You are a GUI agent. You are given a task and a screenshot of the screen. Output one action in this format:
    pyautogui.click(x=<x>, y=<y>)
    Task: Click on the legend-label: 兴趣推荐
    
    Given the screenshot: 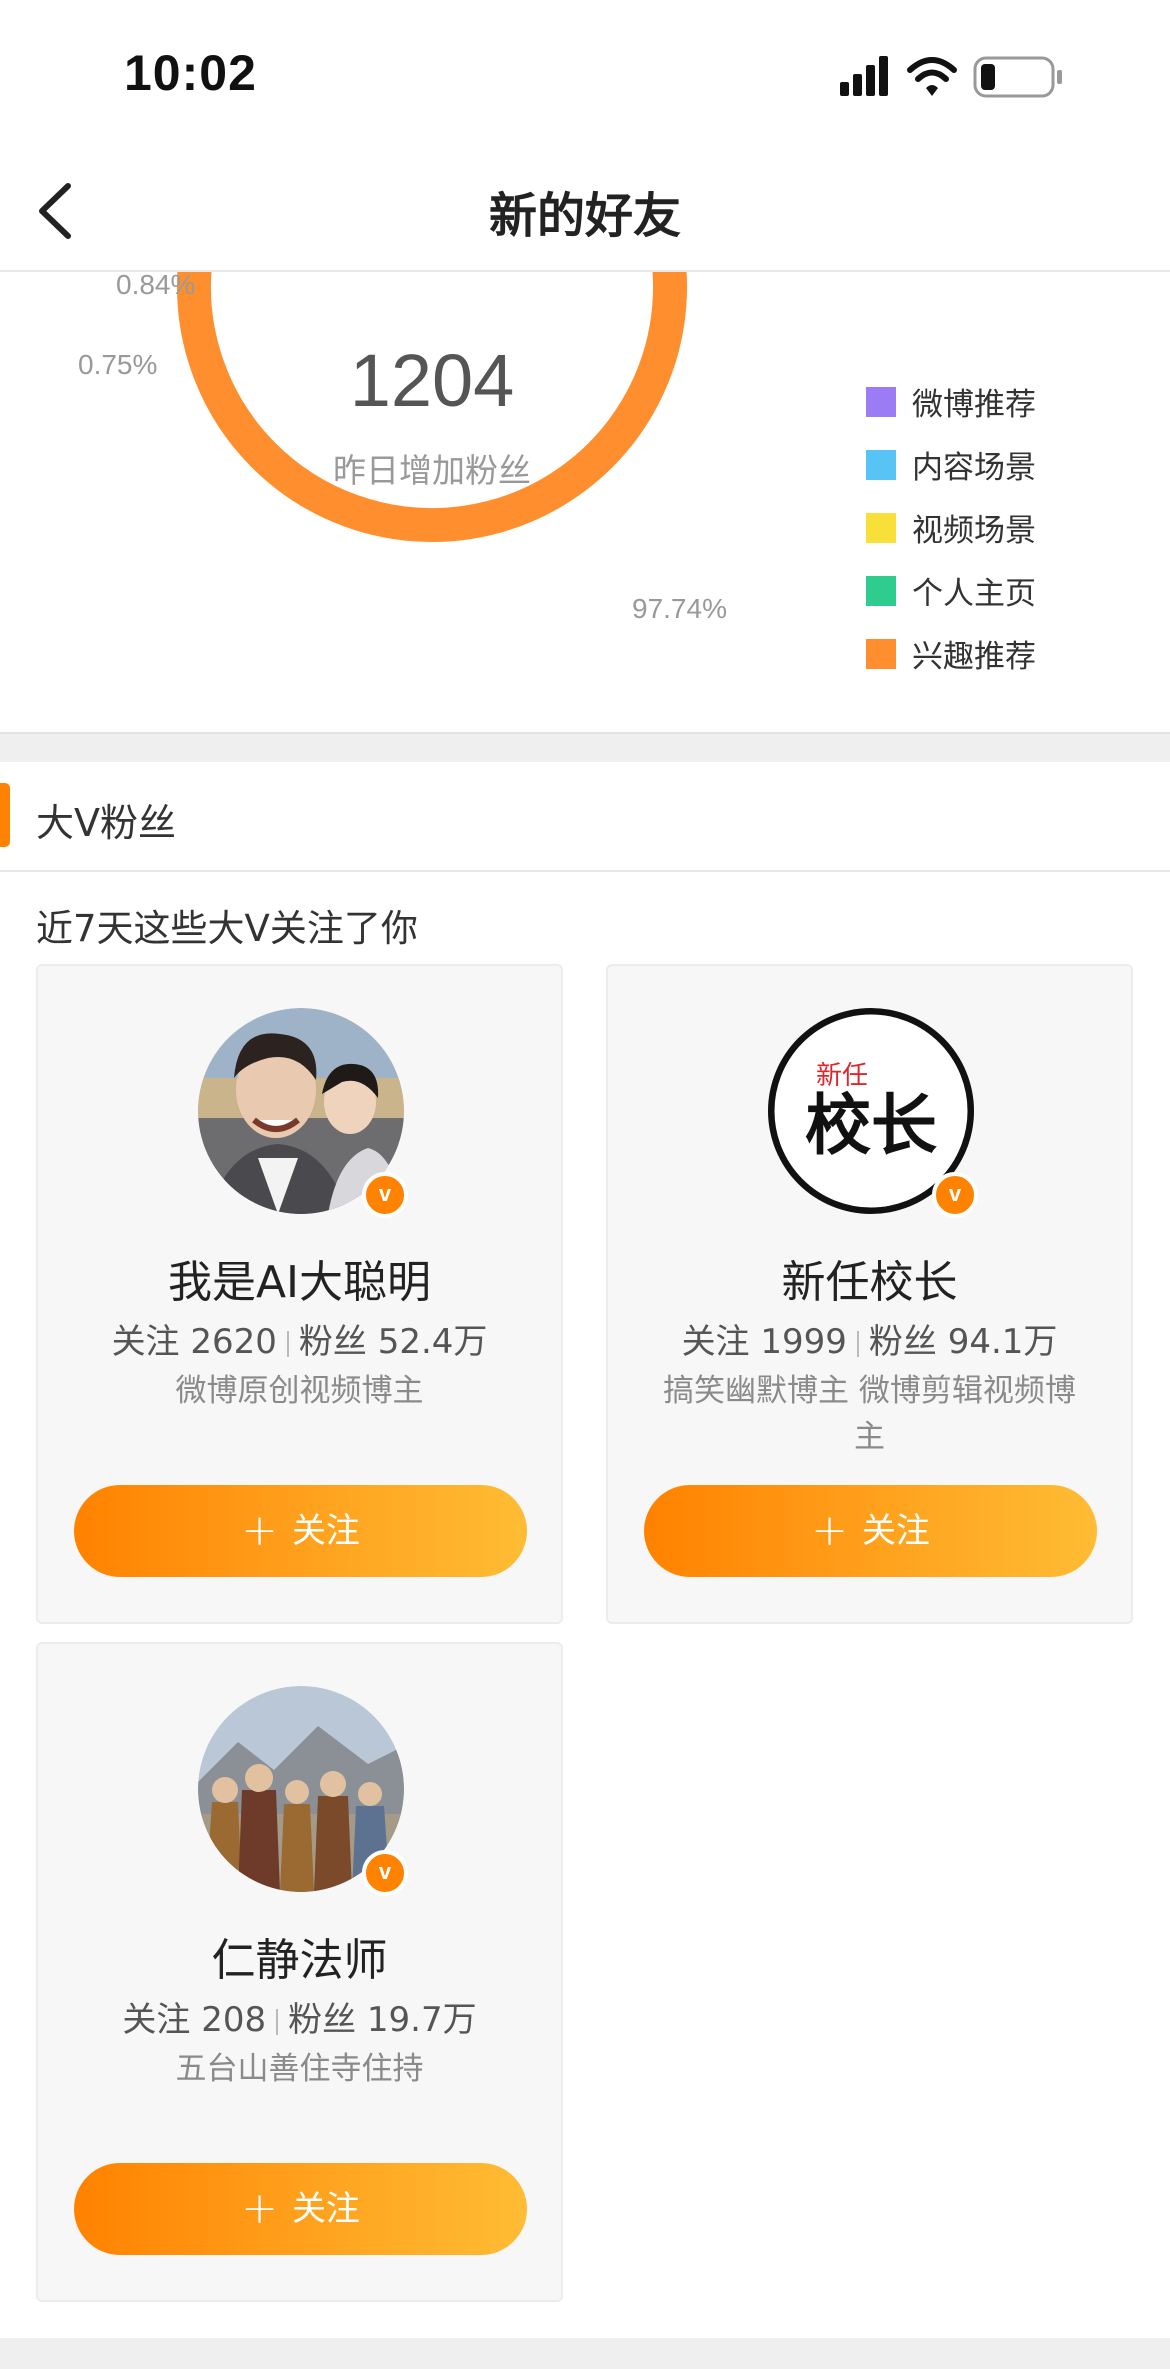 What is the action you would take?
    pyautogui.click(x=974, y=657)
    